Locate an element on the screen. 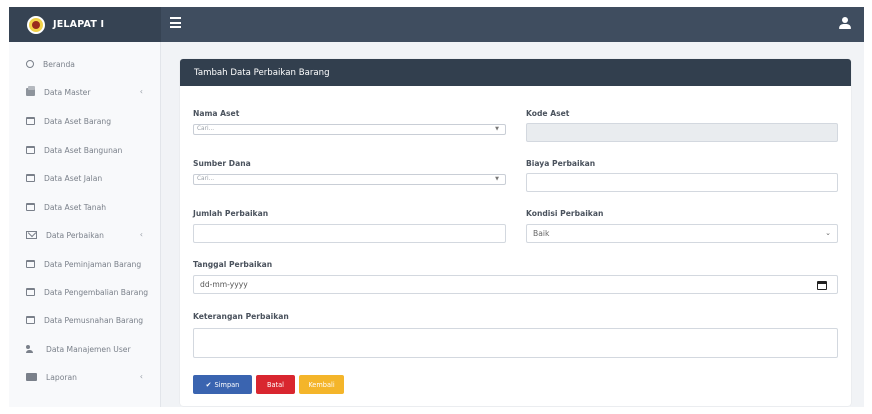 Image resolution: width=872 pixels, height=414 pixels. sidebar-item-label: Data Aset Bangunan is located at coordinates (83, 150).